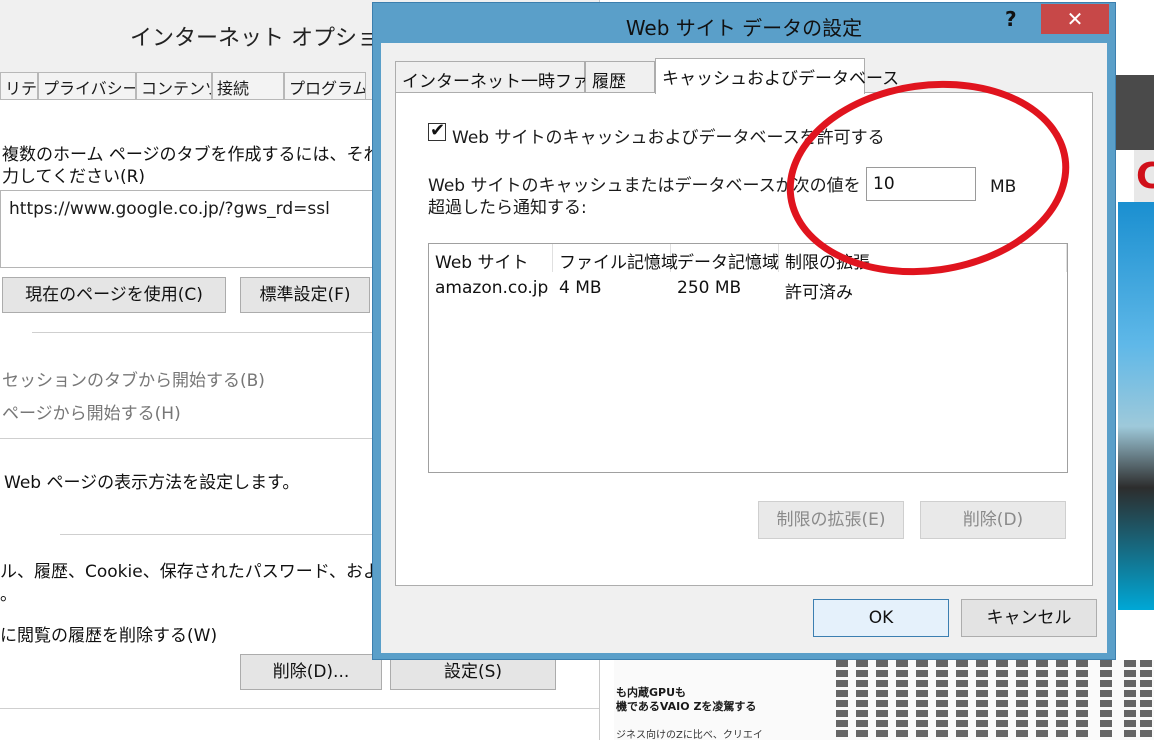  Describe the element at coordinates (709, 288) in the screenshot. I see `cell-data-storage: 250 MB` at that location.